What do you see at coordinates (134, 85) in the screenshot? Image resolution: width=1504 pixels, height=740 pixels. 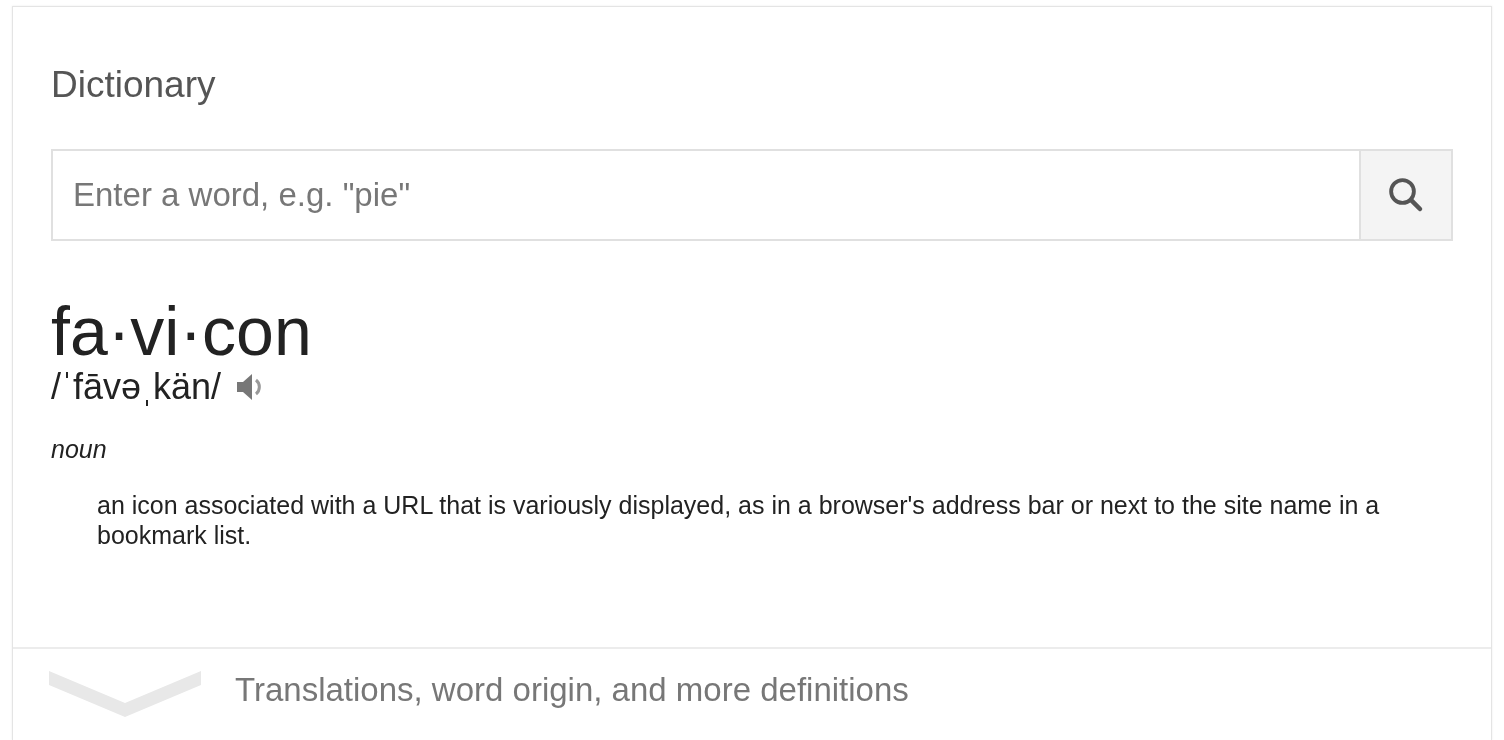 I see `card-title: Dictionary` at bounding box center [134, 85].